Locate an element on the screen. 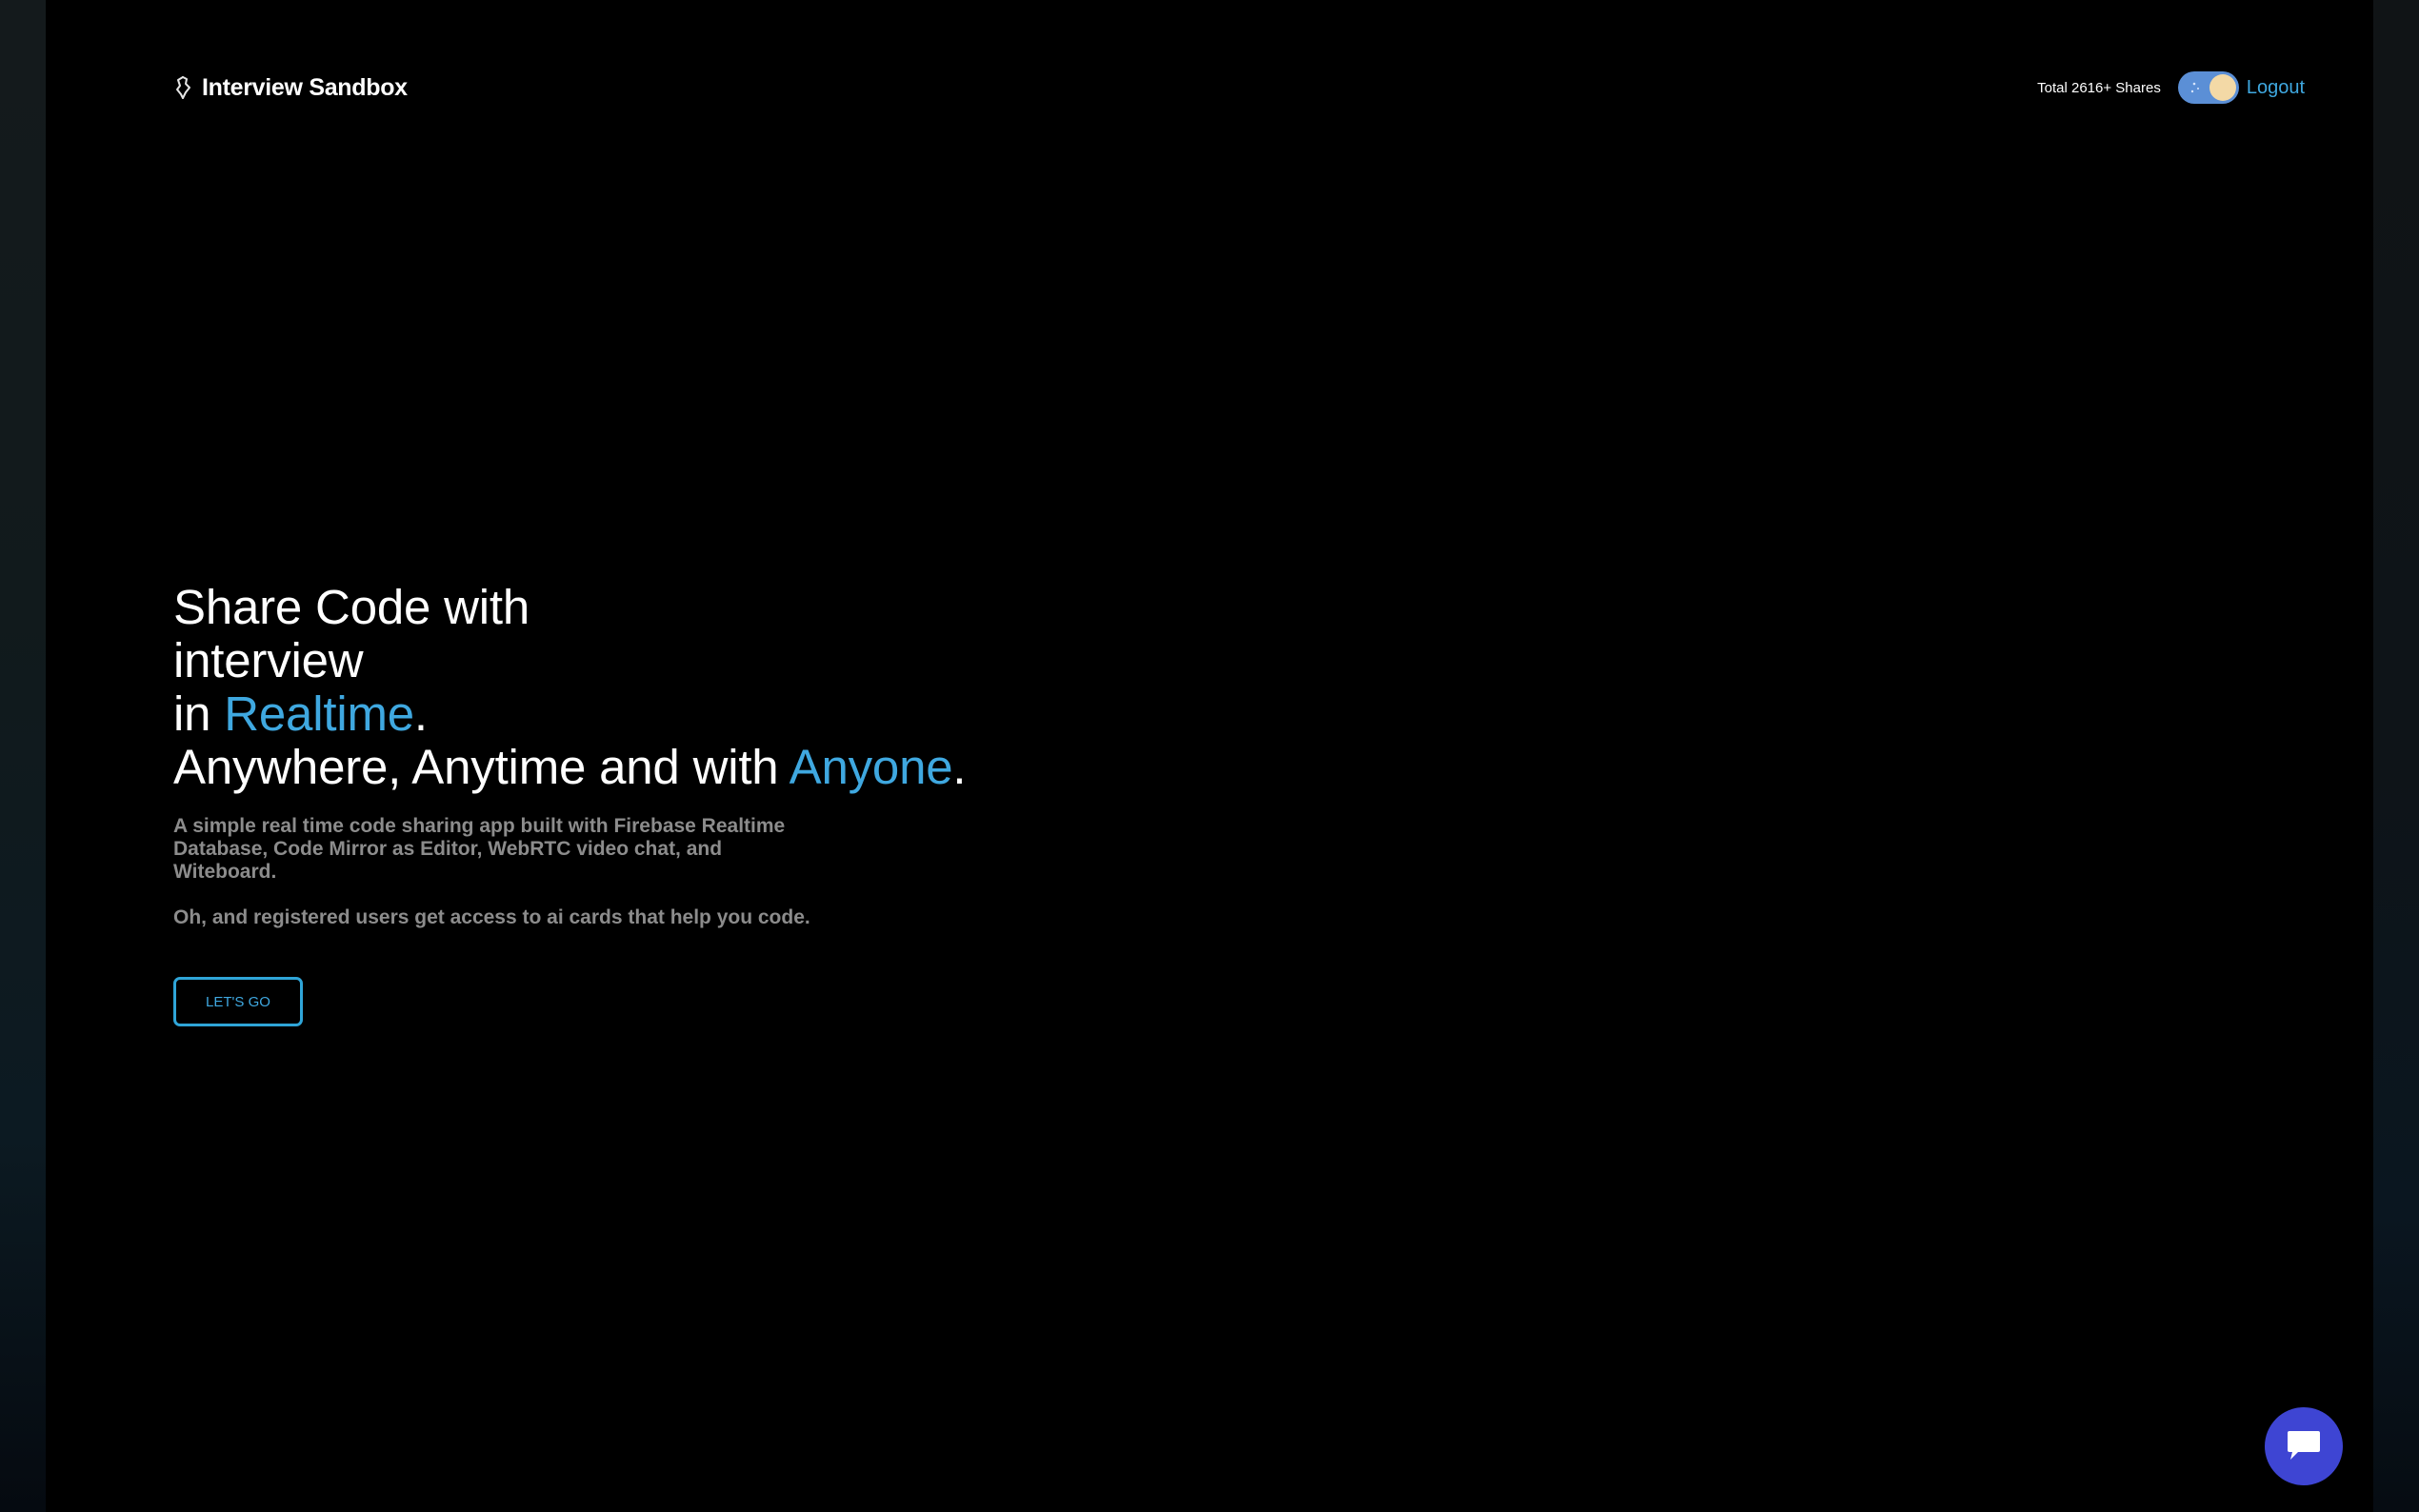  chat-bubble-icon is located at coordinates (2304, 1445).